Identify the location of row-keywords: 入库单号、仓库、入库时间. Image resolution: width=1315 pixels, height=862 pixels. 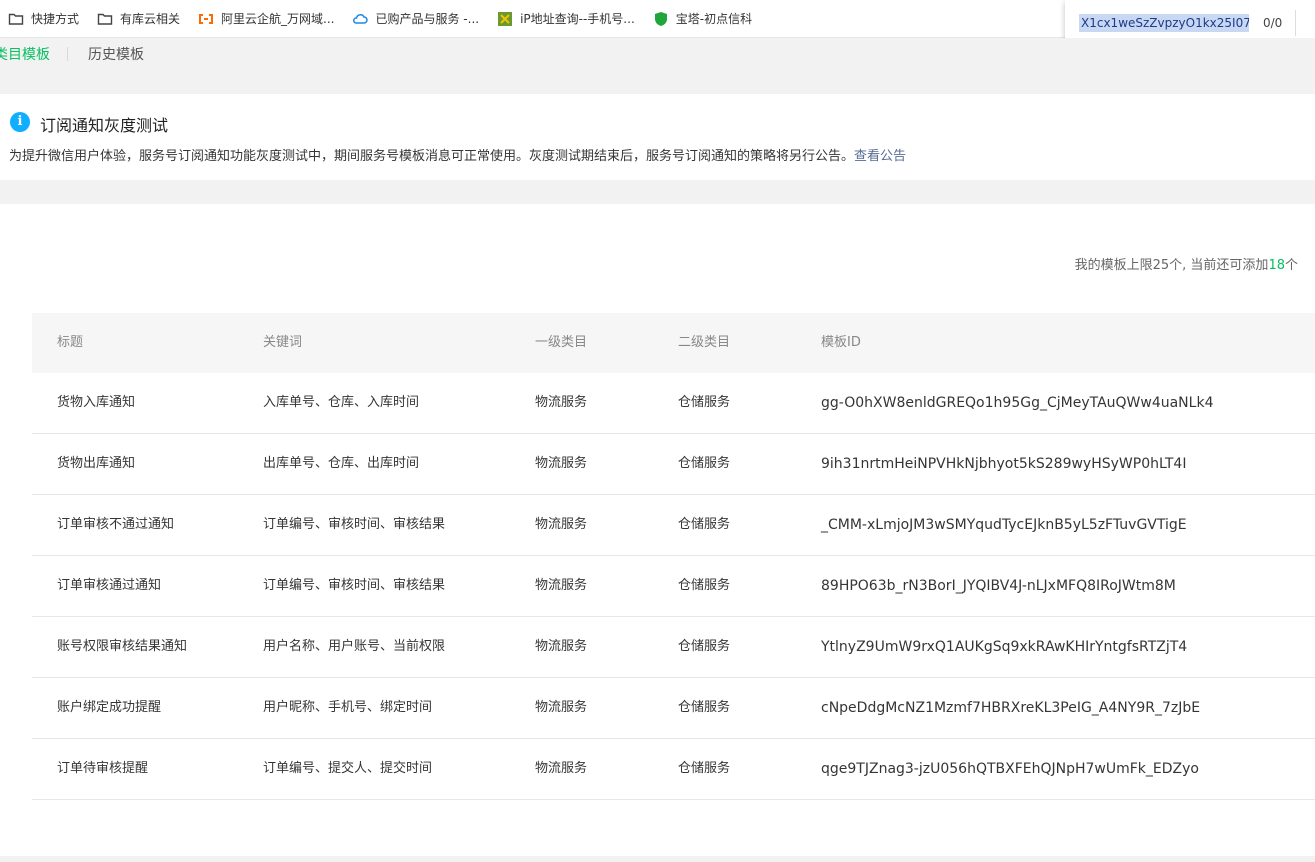
(341, 402).